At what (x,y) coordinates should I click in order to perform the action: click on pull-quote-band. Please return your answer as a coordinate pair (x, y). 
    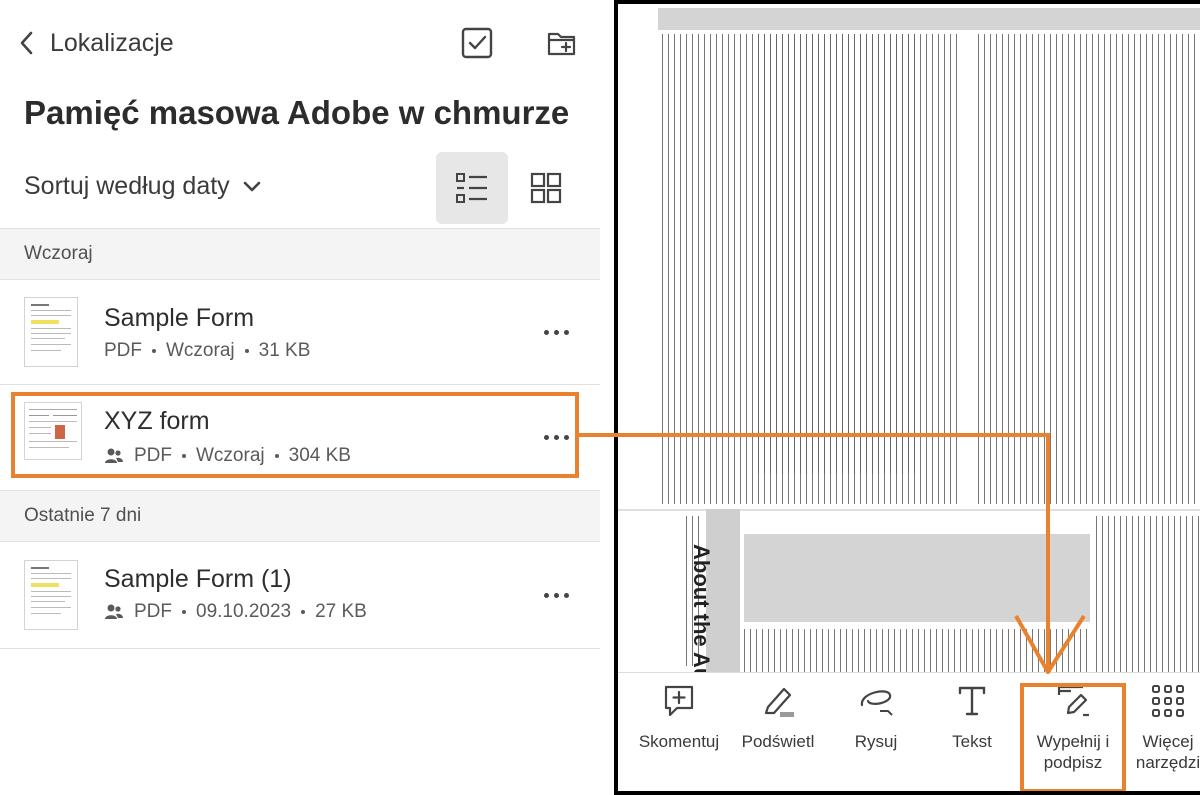
    Looking at the image, I should click on (917, 578).